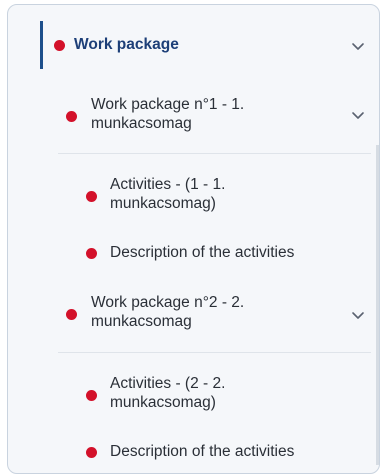 The width and height of the screenshot is (387, 474). I want to click on tree-item-activities-1: Activities - (1 - 1. munkacsomag), so click(193, 193).